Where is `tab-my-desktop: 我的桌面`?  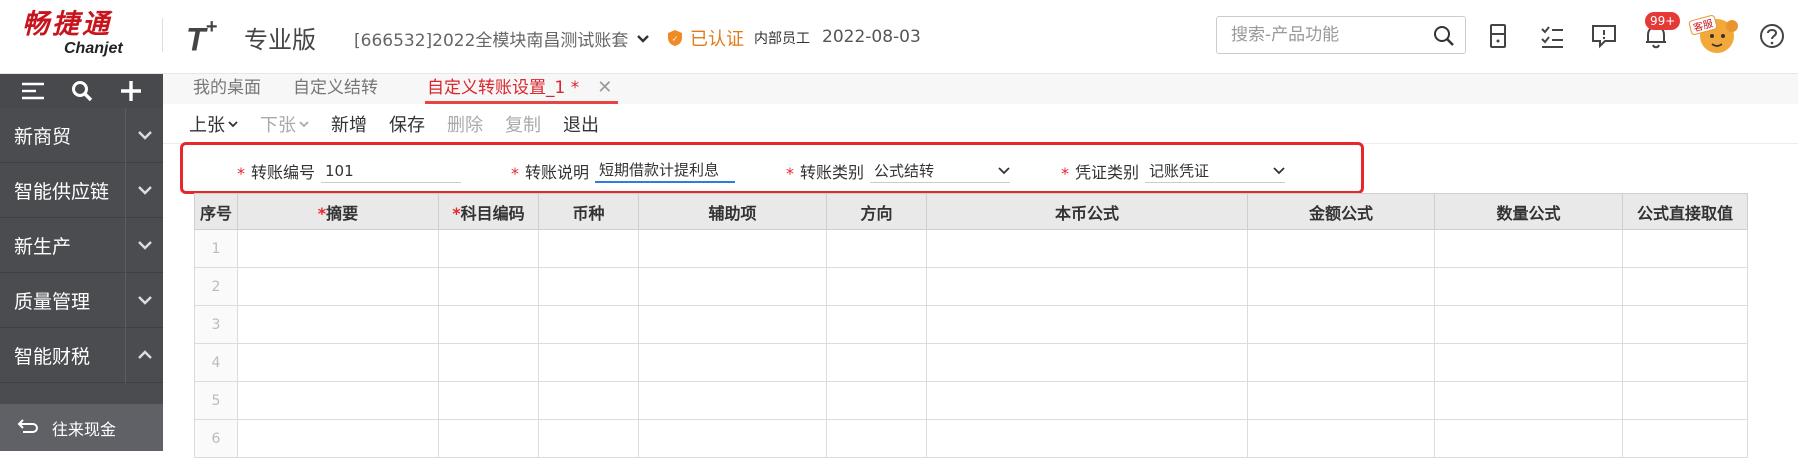 tab-my-desktop: 我的桌面 is located at coordinates (227, 89).